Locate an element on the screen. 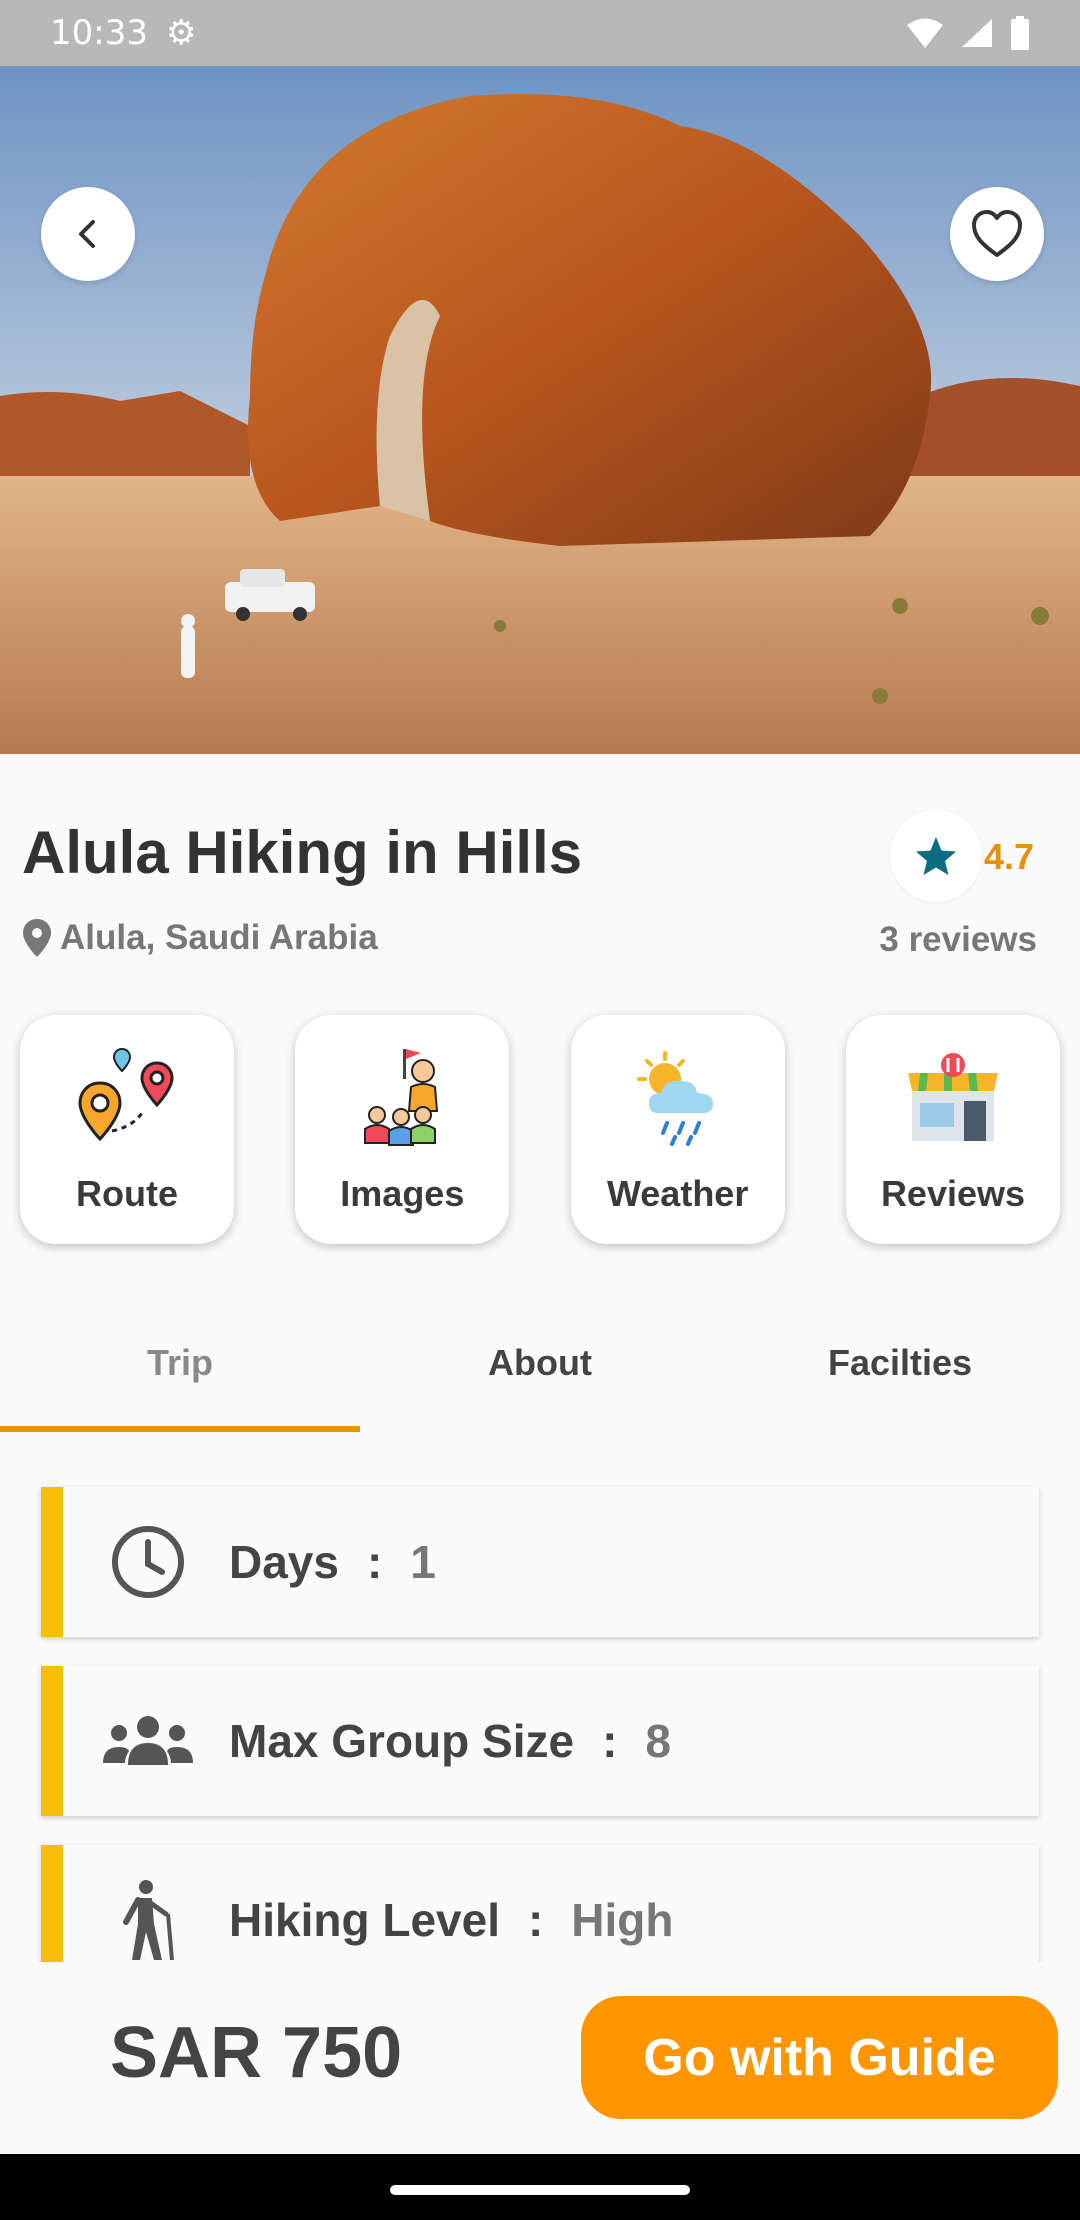 This screenshot has height=2220, width=1080. go-with-guide-button: Go with Guide is located at coordinates (819, 2057).